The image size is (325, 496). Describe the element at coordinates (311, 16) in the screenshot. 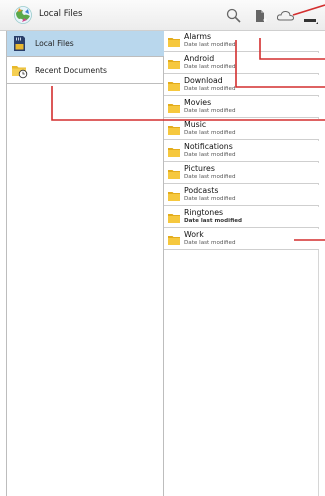

I see `overflow-menu-icon` at that location.